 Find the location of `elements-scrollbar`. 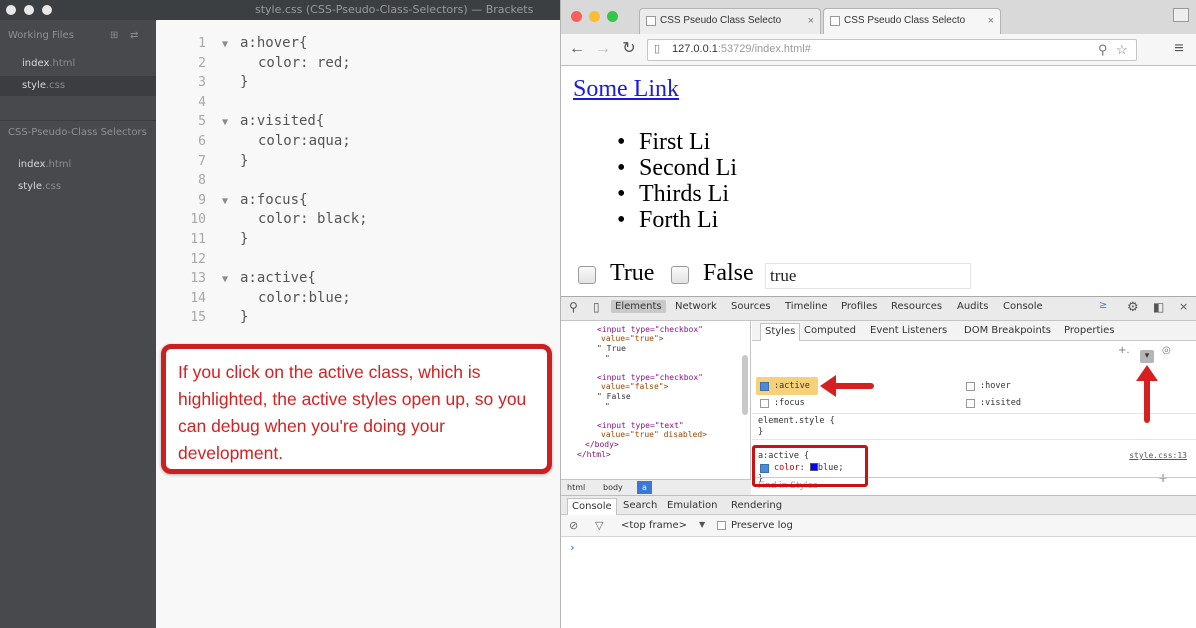

elements-scrollbar is located at coordinates (745, 385).